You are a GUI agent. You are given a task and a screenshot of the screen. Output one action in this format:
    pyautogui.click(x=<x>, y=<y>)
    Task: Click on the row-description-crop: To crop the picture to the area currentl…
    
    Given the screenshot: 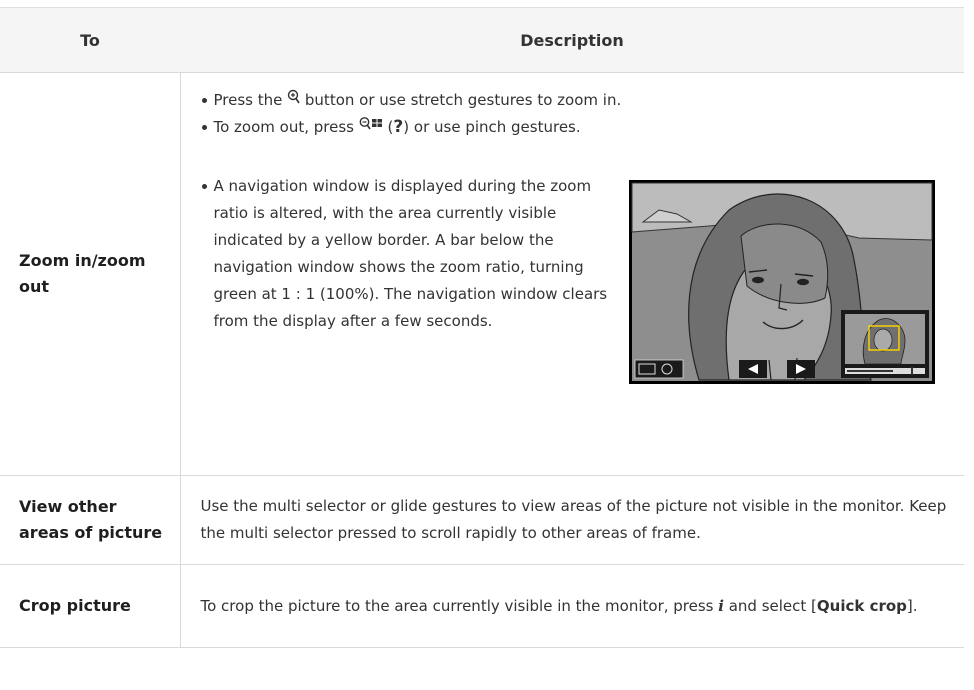 What is the action you would take?
    pyautogui.click(x=572, y=606)
    